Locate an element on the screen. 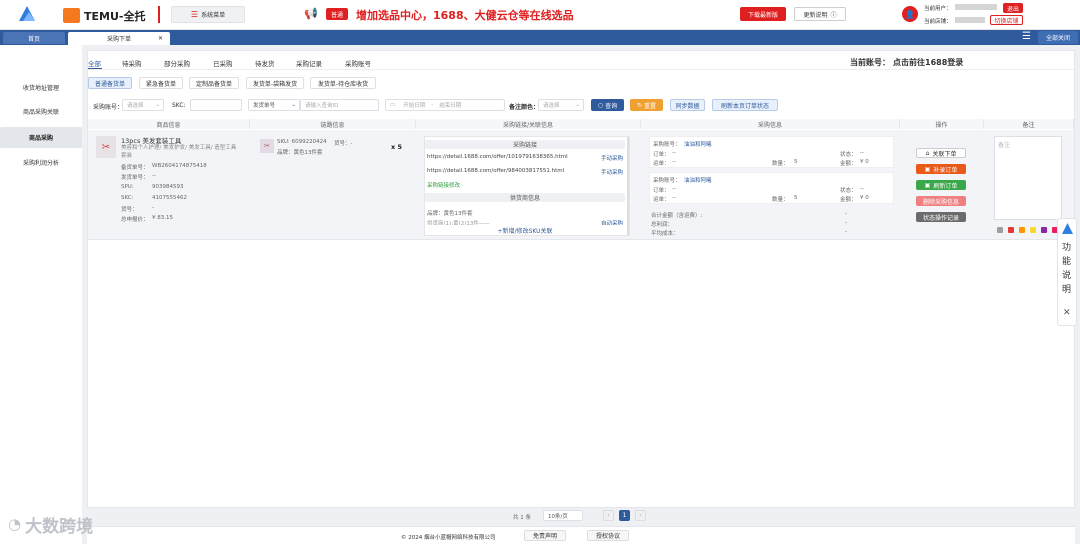 This screenshot has height=544, width=1080. manual-purchase-link-1: 手动采购 is located at coordinates (612, 158).